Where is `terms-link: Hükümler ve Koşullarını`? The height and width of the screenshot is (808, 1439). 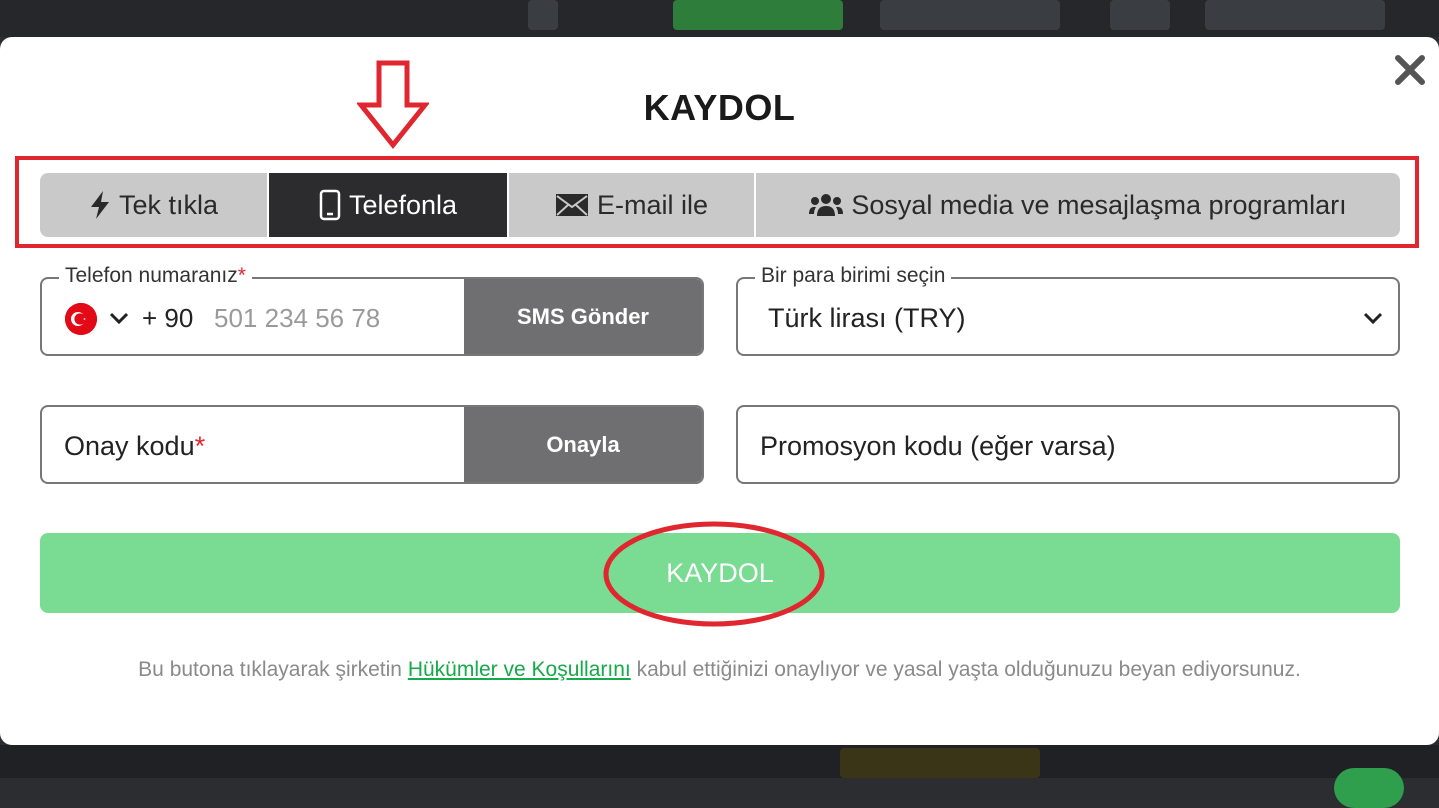 terms-link: Hükümler ve Koşullarını is located at coordinates (519, 669).